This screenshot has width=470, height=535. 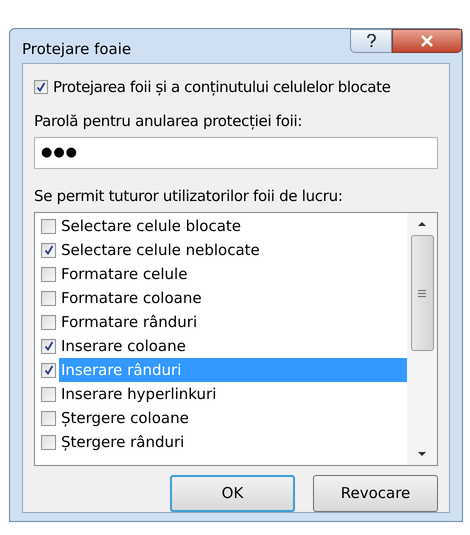 What do you see at coordinates (221, 87) in the screenshot?
I see `checkbox-label: Protejarea foii și a conținutului celulelor blocate` at bounding box center [221, 87].